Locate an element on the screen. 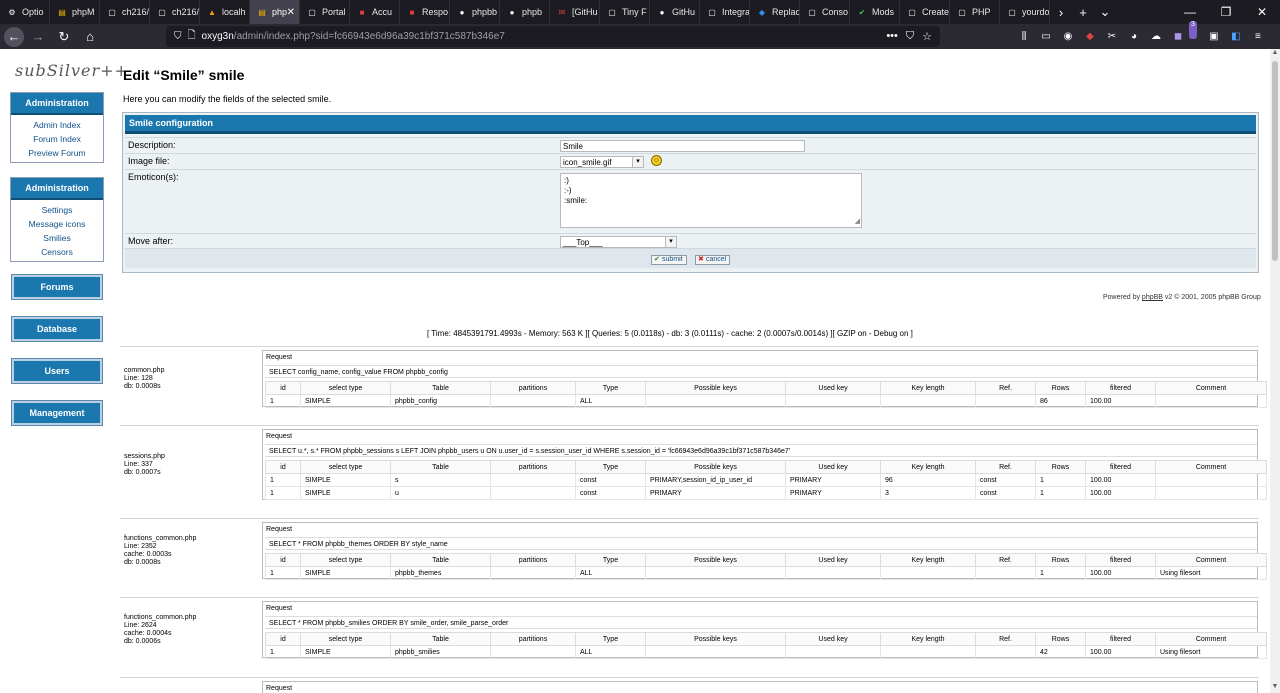 This screenshot has height=693, width=1280. settings-link: Settings is located at coordinates (57, 210).